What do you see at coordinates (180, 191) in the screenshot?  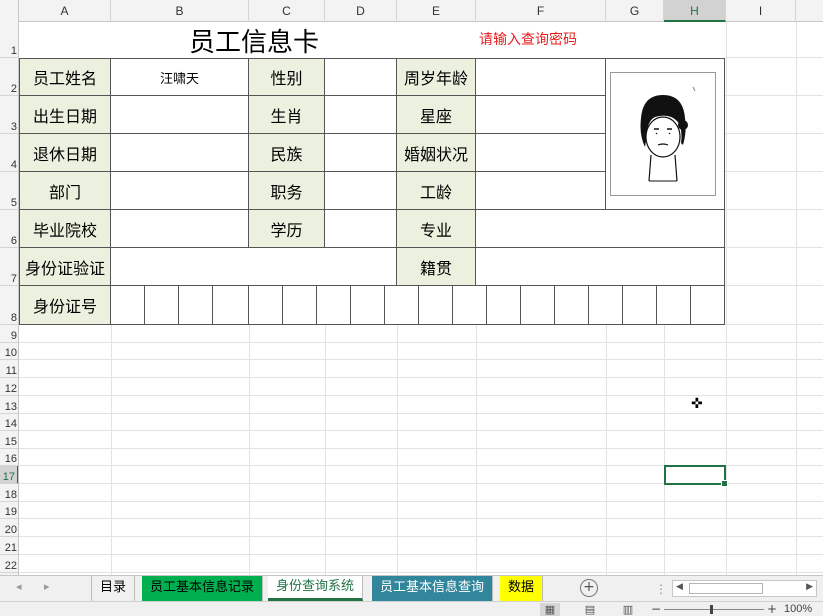 I see `value-department` at bounding box center [180, 191].